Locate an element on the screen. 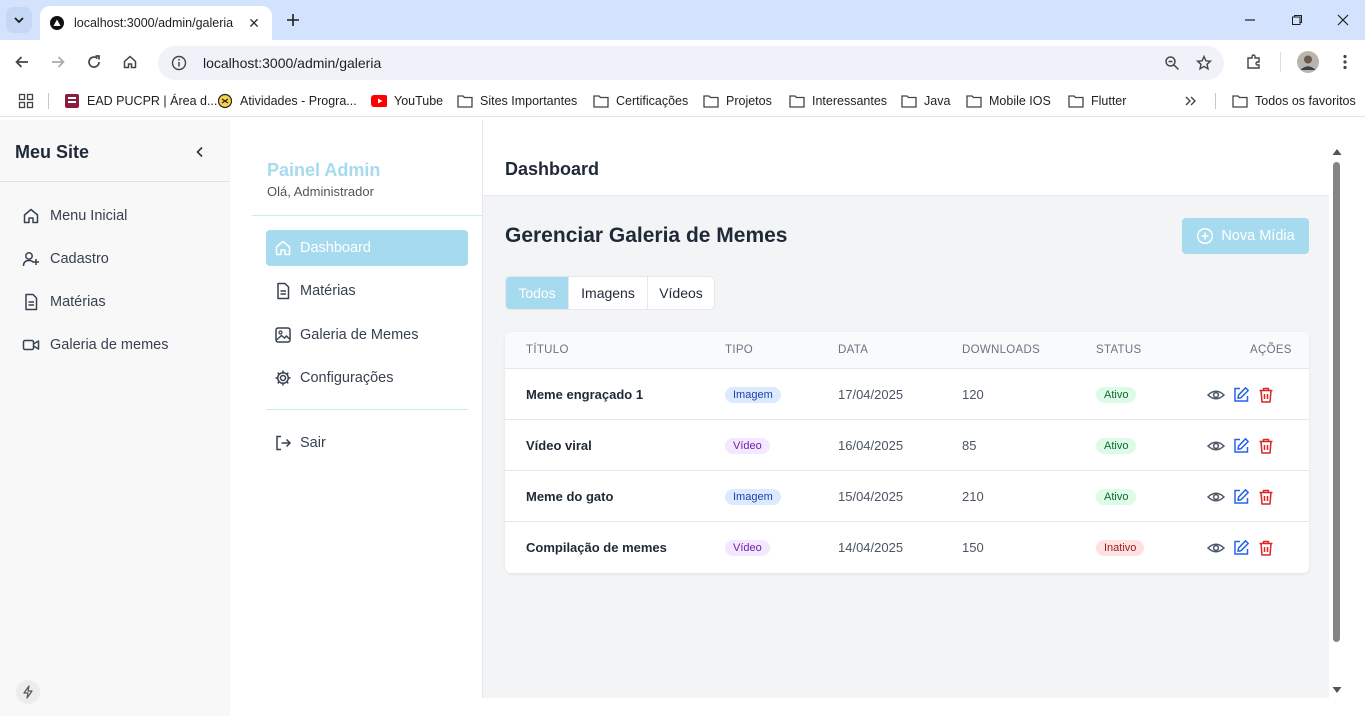 The height and width of the screenshot is (716, 1365). address-bar: localhost:3000/admin/galeria is located at coordinates (691, 63).